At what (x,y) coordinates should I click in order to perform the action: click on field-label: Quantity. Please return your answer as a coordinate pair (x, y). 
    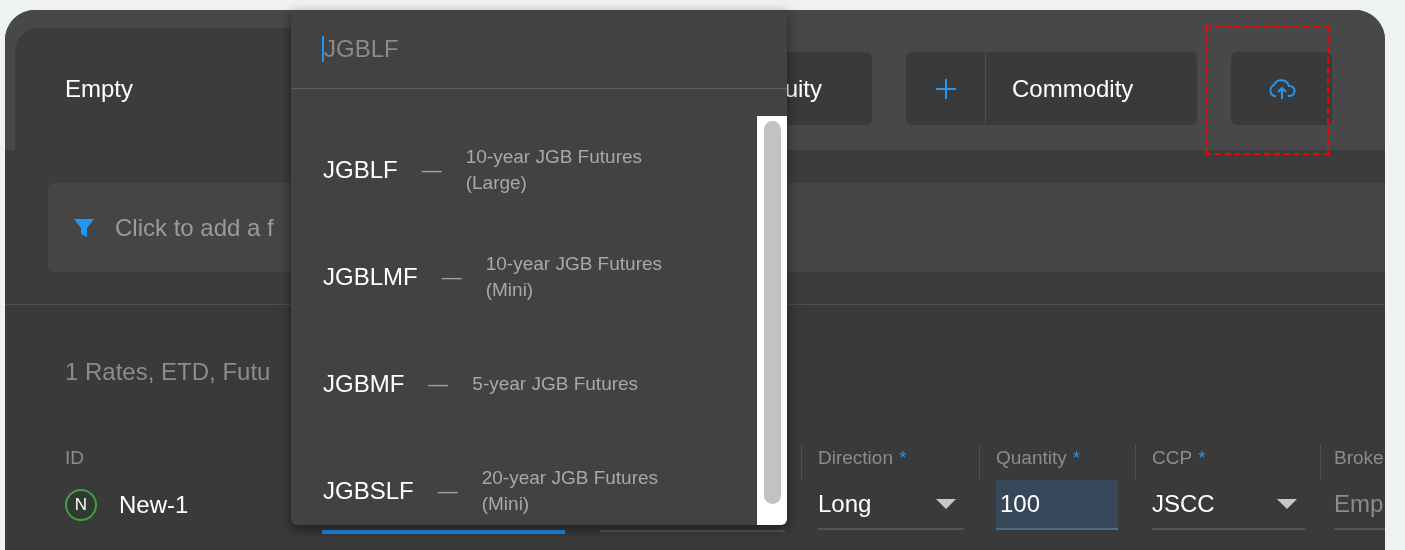
    Looking at the image, I should click on (1031, 458).